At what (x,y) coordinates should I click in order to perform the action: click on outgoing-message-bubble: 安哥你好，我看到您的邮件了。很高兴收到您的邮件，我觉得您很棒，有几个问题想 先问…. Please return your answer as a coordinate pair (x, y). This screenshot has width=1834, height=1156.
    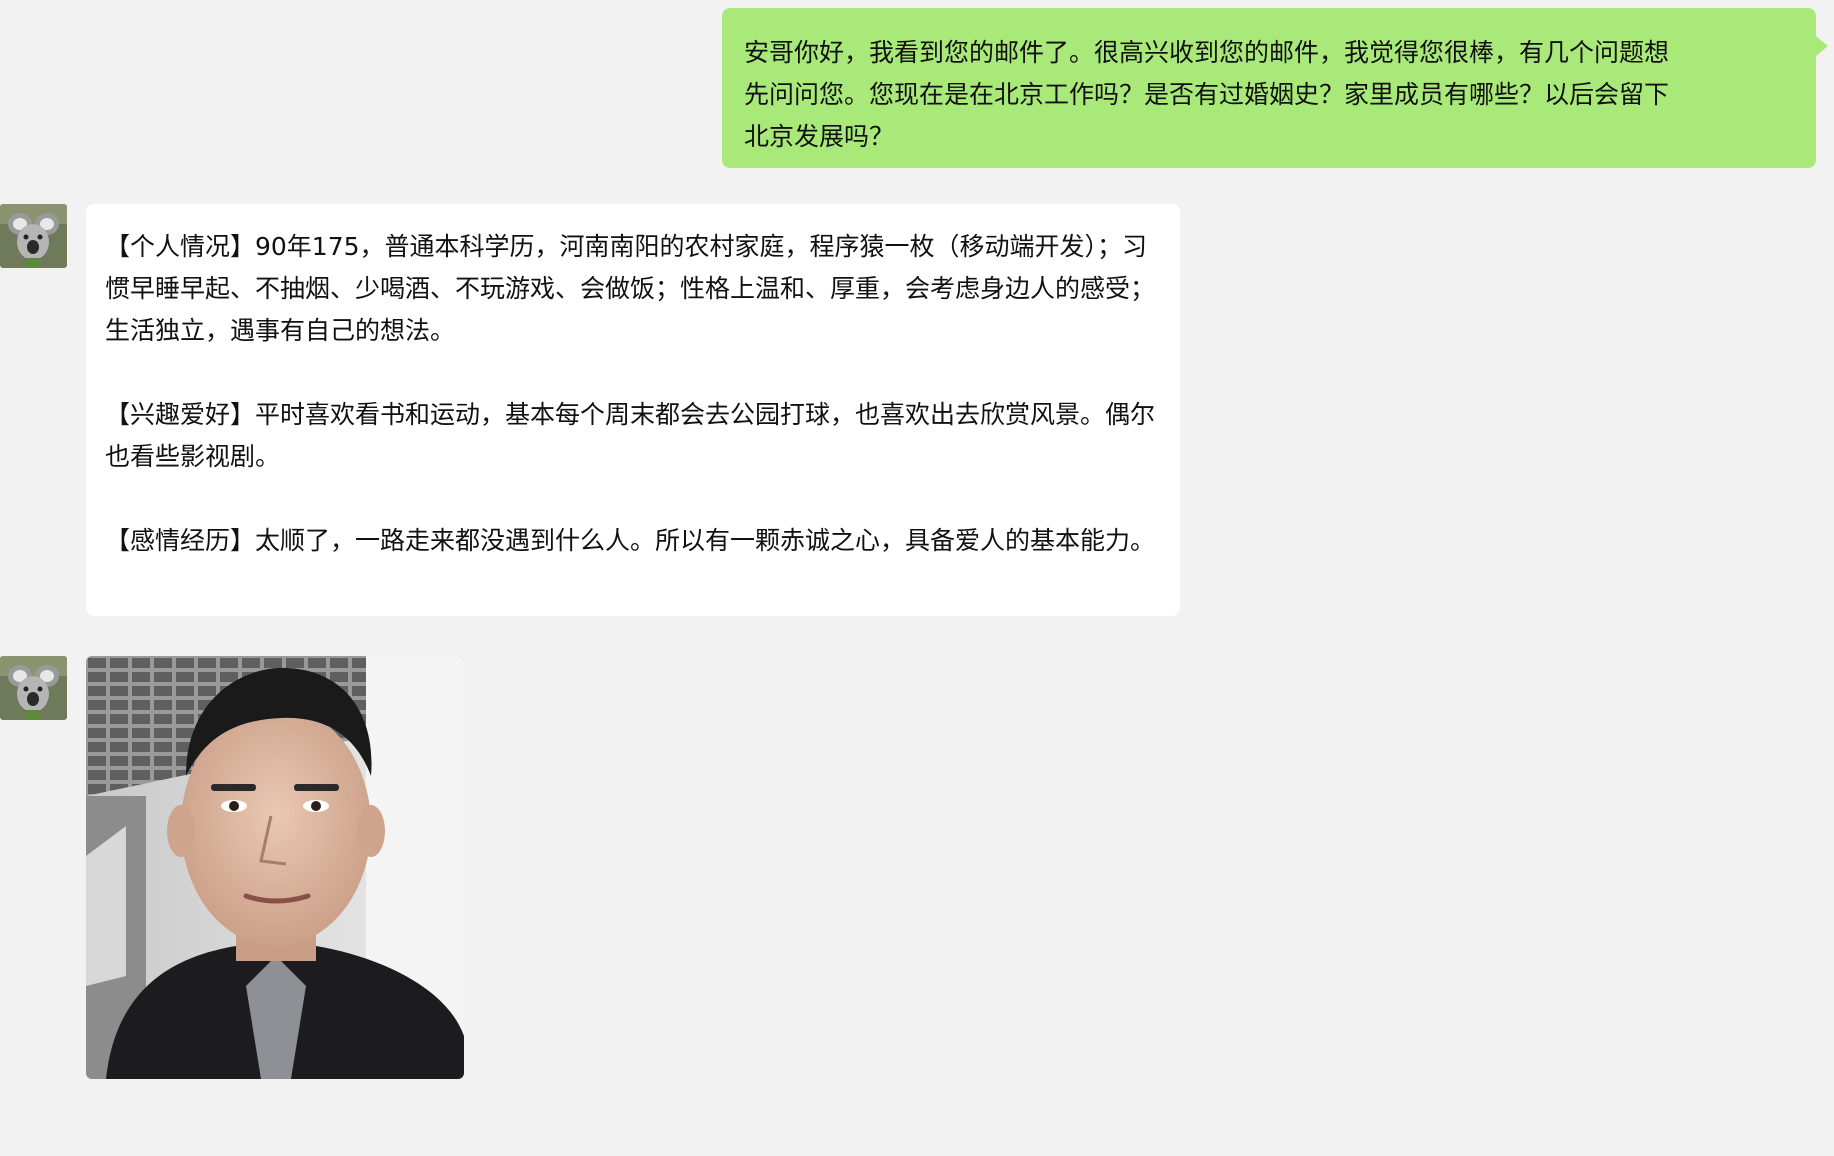
    Looking at the image, I should click on (1275, 88).